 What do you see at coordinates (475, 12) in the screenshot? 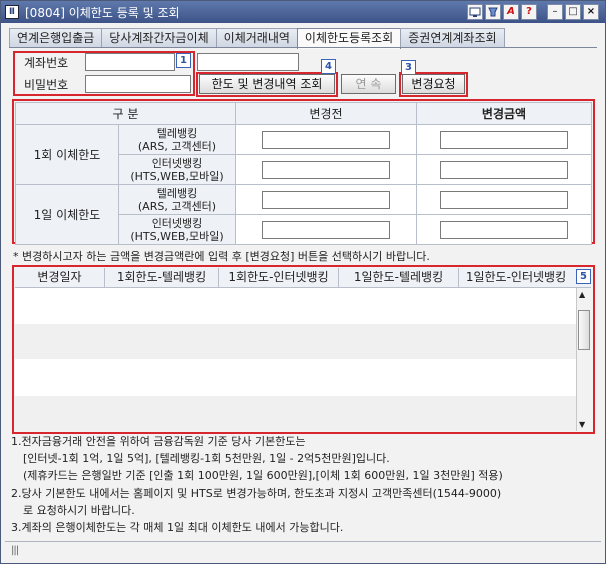
I see `screen-icon` at bounding box center [475, 12].